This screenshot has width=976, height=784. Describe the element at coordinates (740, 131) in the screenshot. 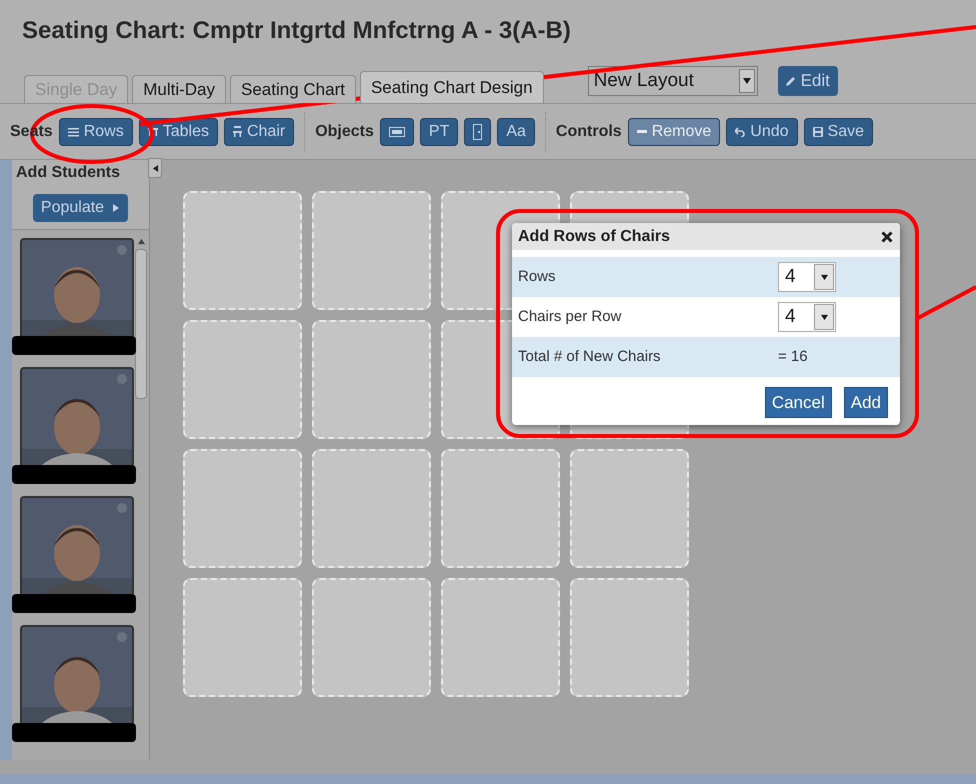

I see `undo-icon` at that location.